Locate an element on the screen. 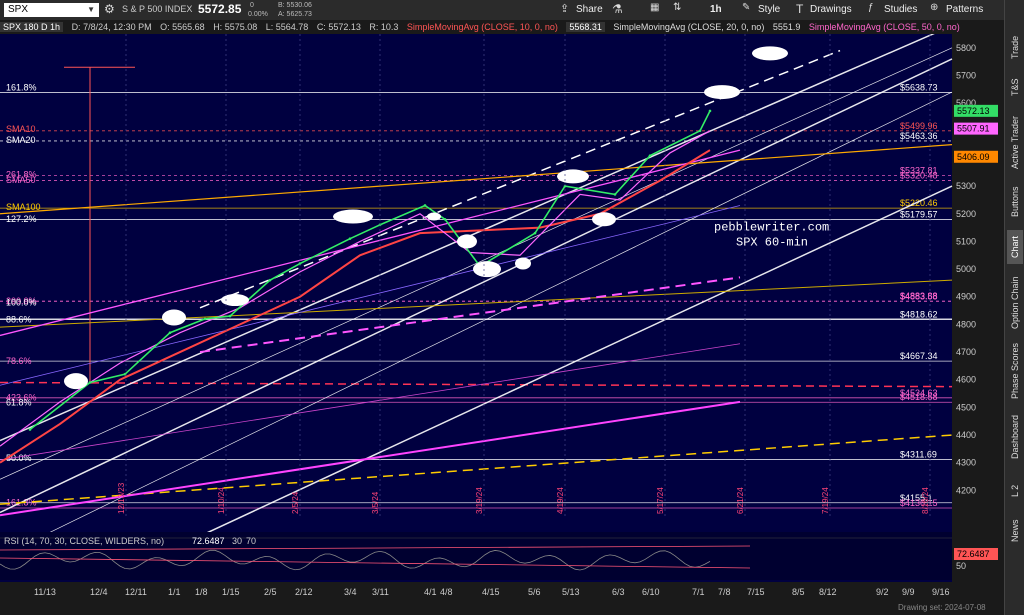  fib-level-value: $4136.15 is located at coordinates (919, 503).